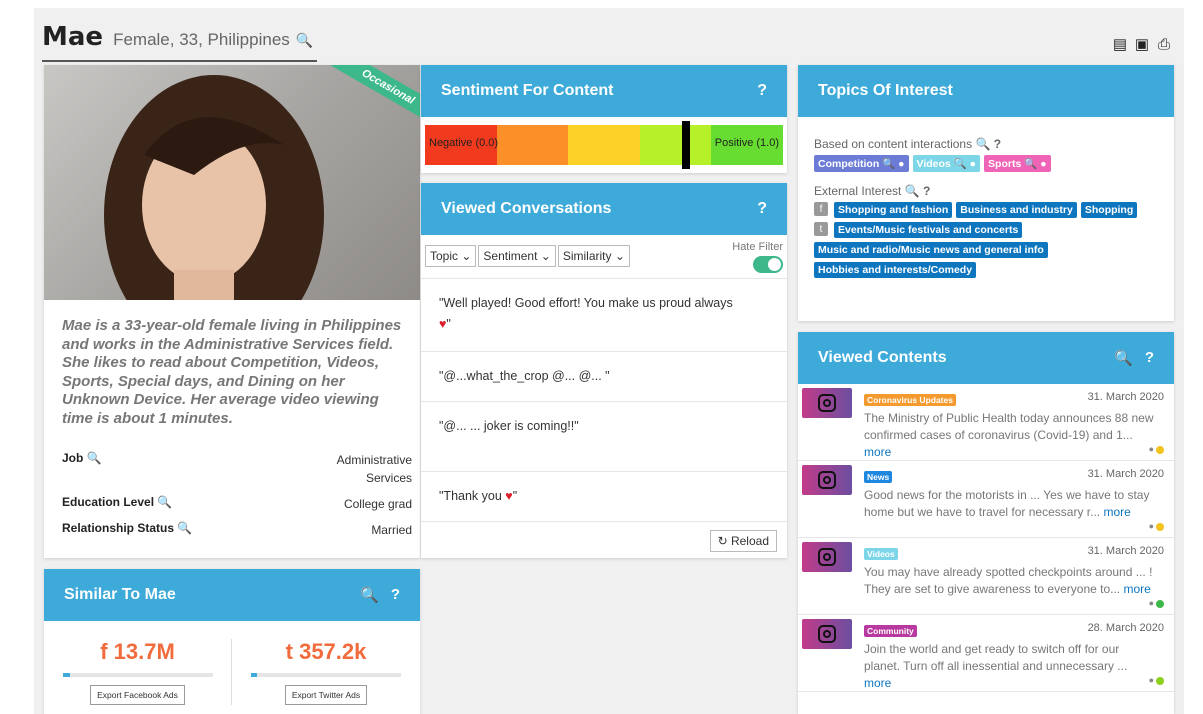 The height and width of the screenshot is (714, 1203). What do you see at coordinates (1016, 210) in the screenshot?
I see `interest-tag: Business and industry` at bounding box center [1016, 210].